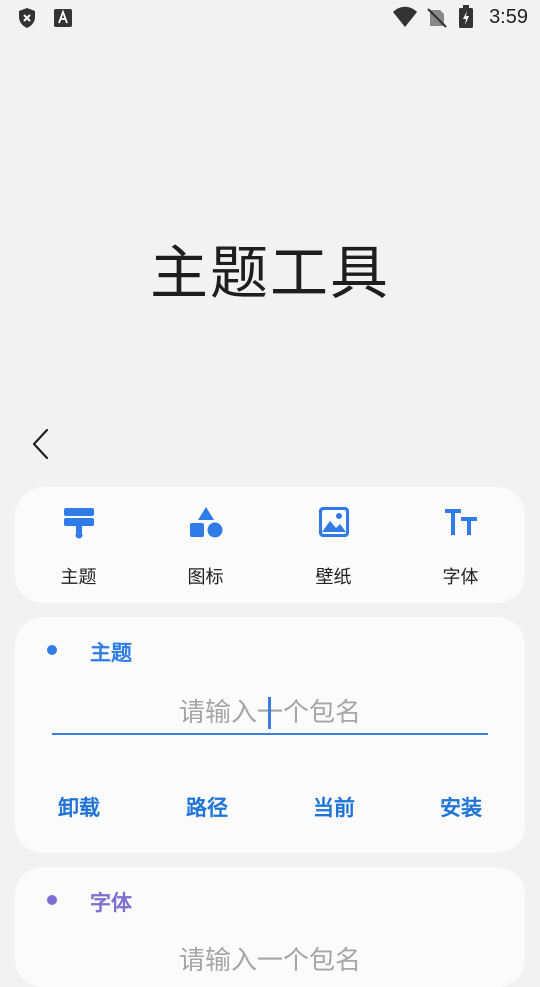 The width and height of the screenshot is (540, 987). I want to click on current-button: 当前, so click(334, 807).